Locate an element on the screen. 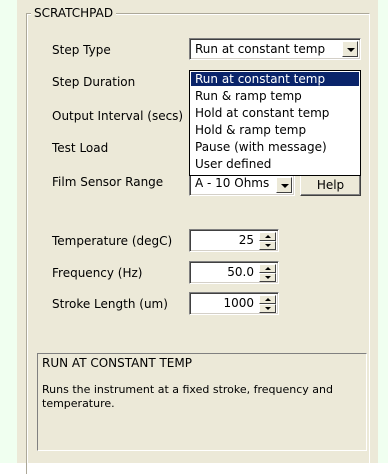  stroke-length-spinner: 1000 is located at coordinates (234, 303).